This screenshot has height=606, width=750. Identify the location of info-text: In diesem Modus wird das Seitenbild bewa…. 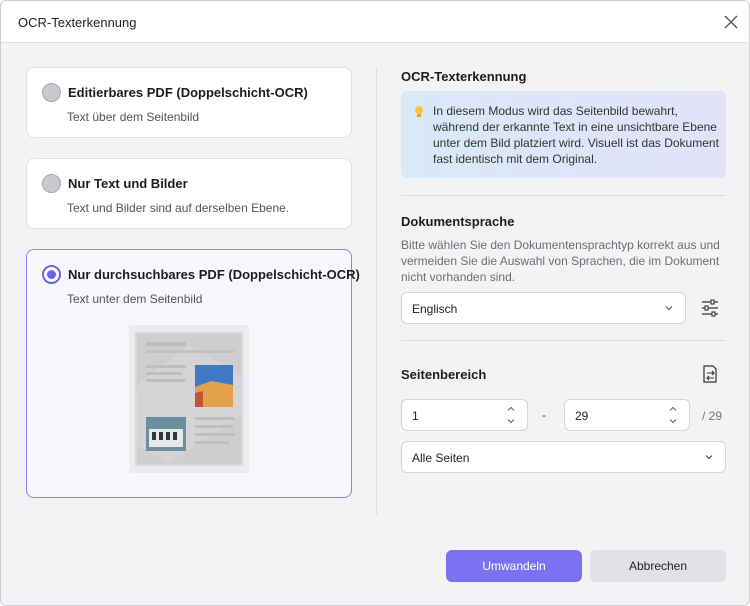
(576, 135).